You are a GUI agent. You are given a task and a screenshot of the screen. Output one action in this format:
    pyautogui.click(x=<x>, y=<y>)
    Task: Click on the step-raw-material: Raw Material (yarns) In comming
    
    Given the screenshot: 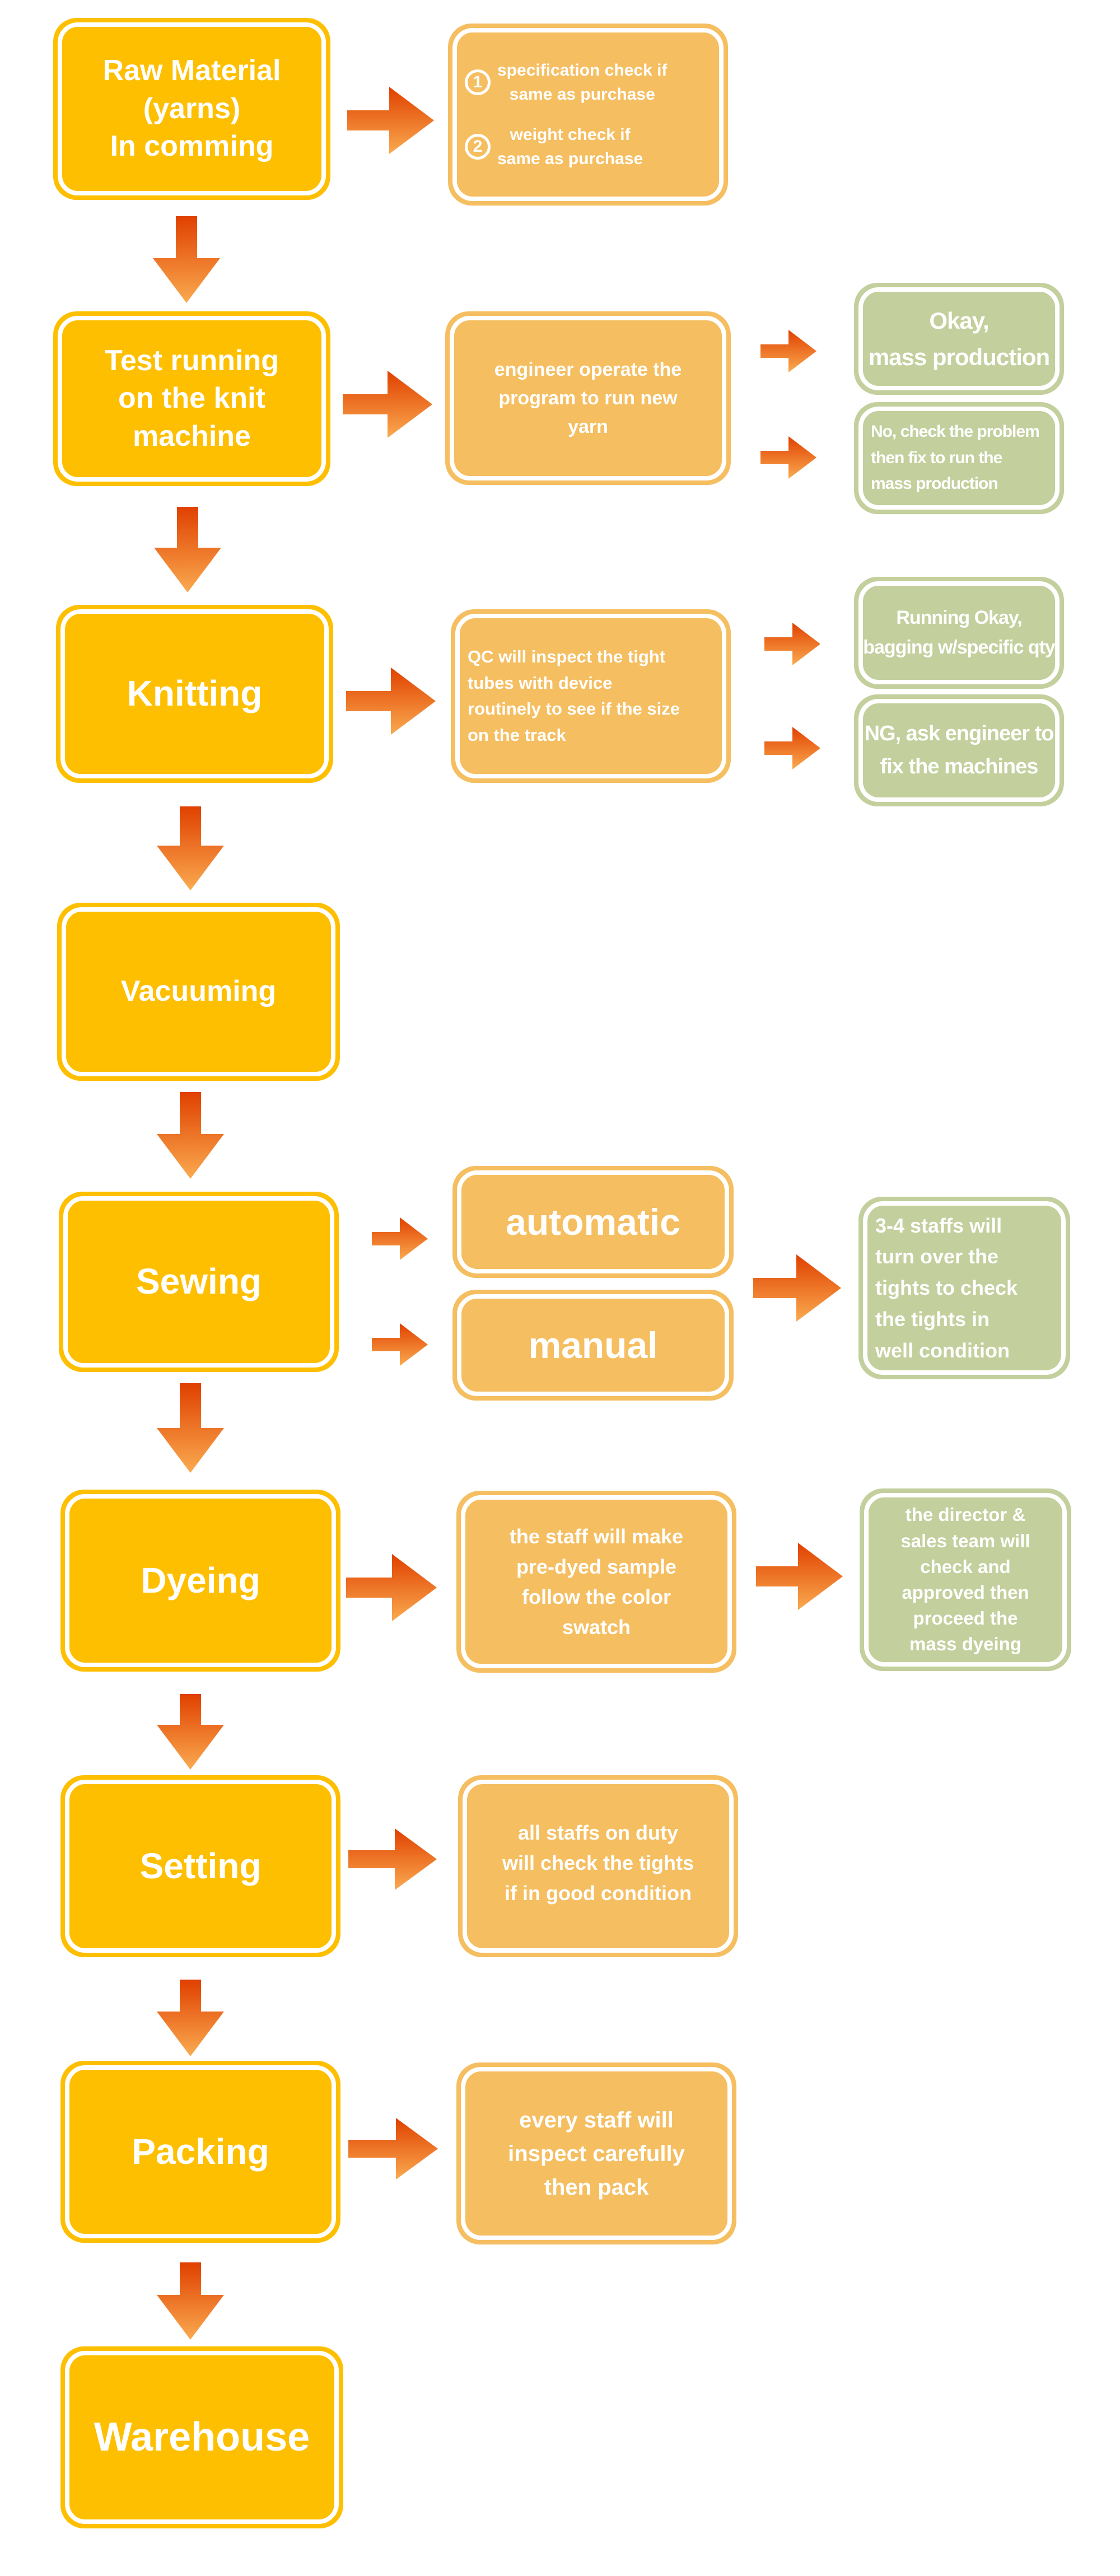 What is the action you would take?
    pyautogui.click(x=192, y=109)
    